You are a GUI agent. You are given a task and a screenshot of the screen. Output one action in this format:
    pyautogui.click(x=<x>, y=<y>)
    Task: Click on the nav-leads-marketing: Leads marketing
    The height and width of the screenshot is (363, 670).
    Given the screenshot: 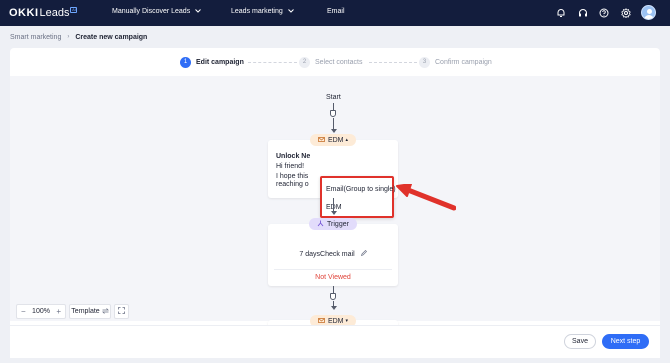 What is the action you would take?
    pyautogui.click(x=262, y=11)
    